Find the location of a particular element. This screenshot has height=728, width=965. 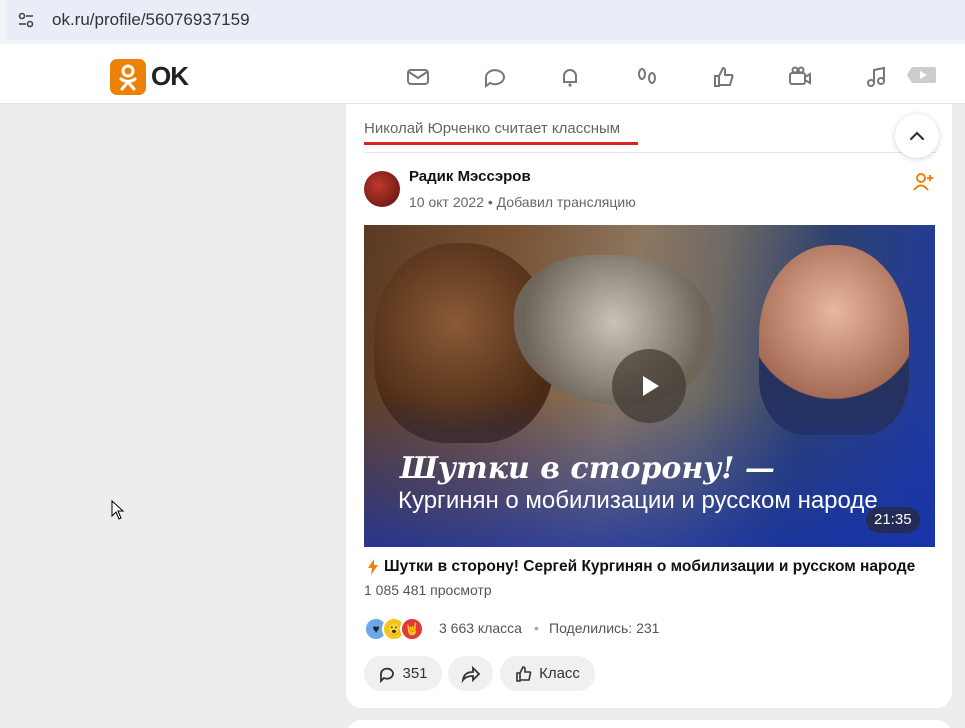

share-arrow-icon is located at coordinates (470, 674).